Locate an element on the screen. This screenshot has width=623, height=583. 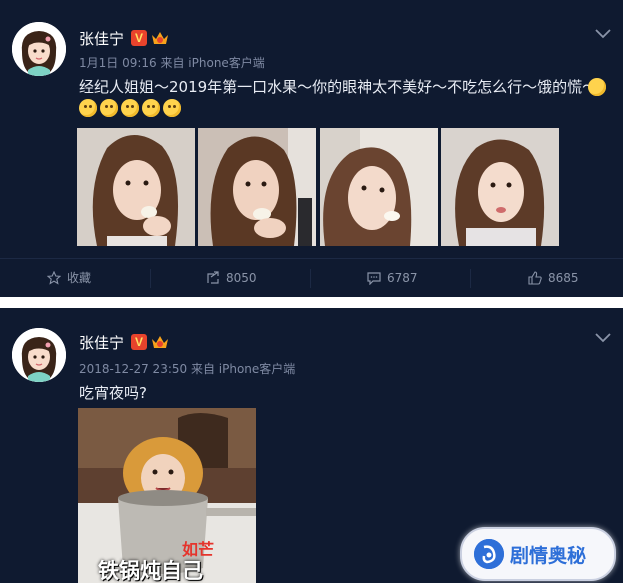
image-caption: 铁锅炖自己 is located at coordinates (150, 571).